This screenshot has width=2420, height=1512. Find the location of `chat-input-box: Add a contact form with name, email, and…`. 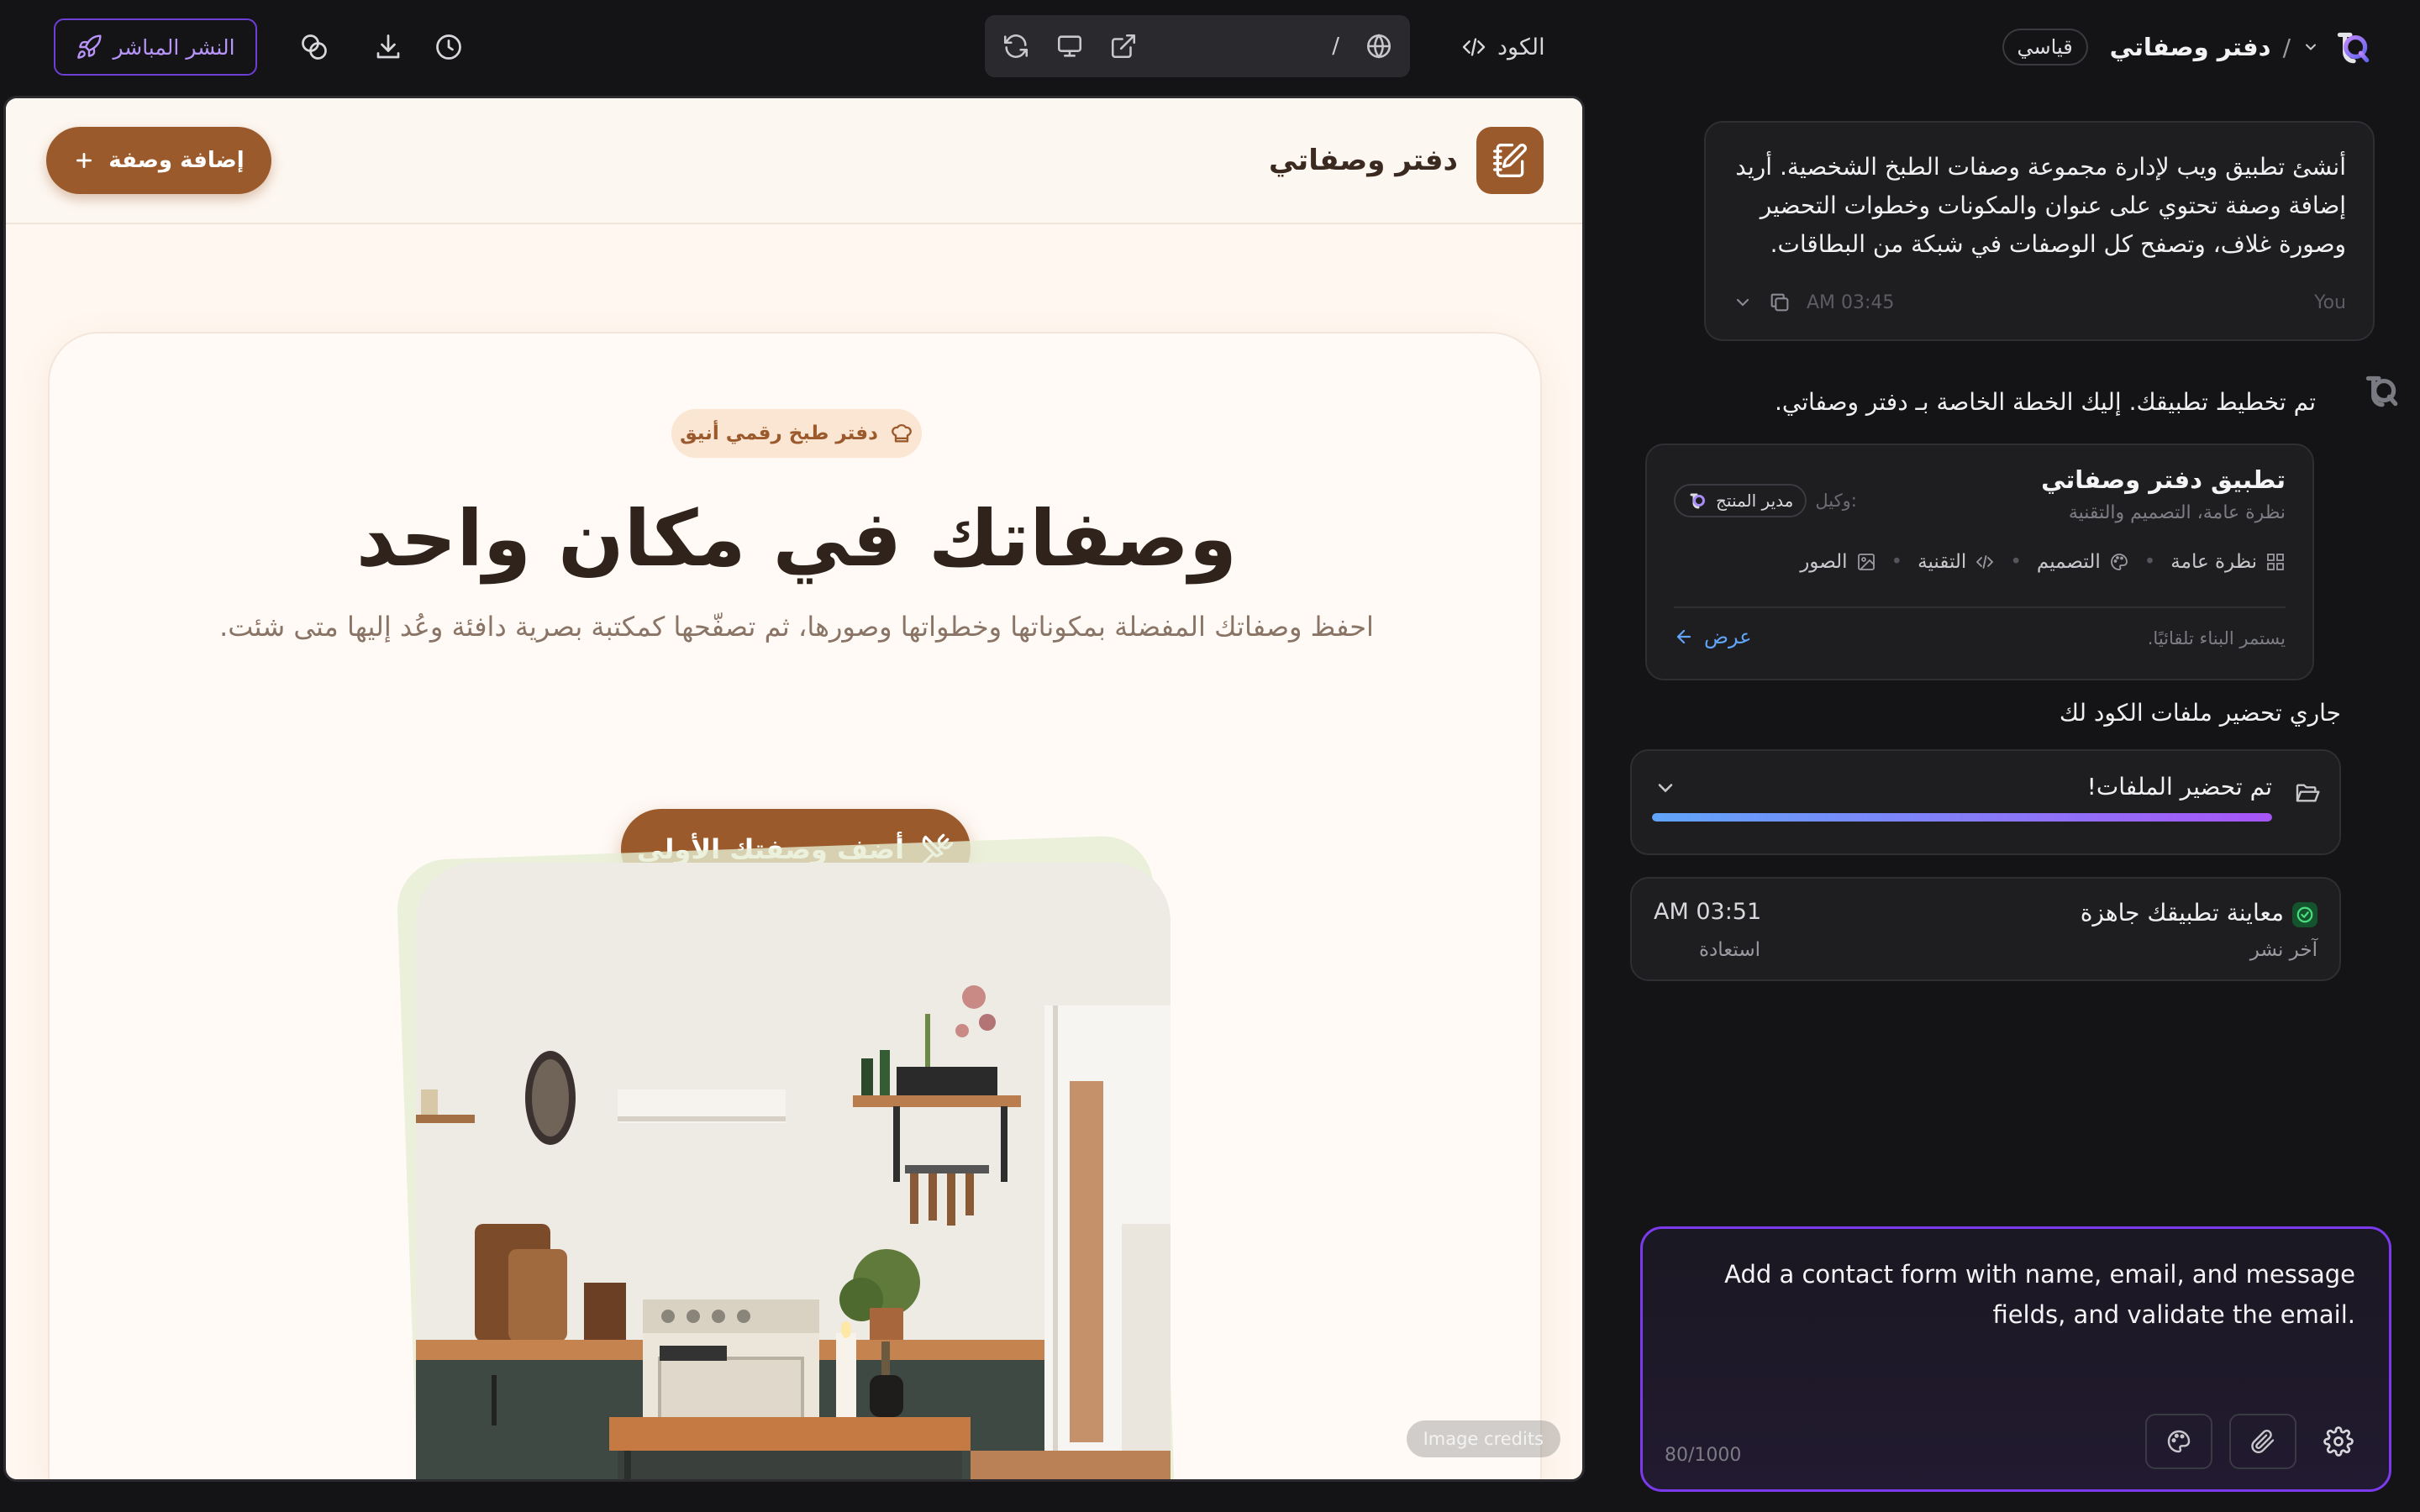

chat-input-box: Add a contact form with name, email, and… is located at coordinates (2015, 1359).